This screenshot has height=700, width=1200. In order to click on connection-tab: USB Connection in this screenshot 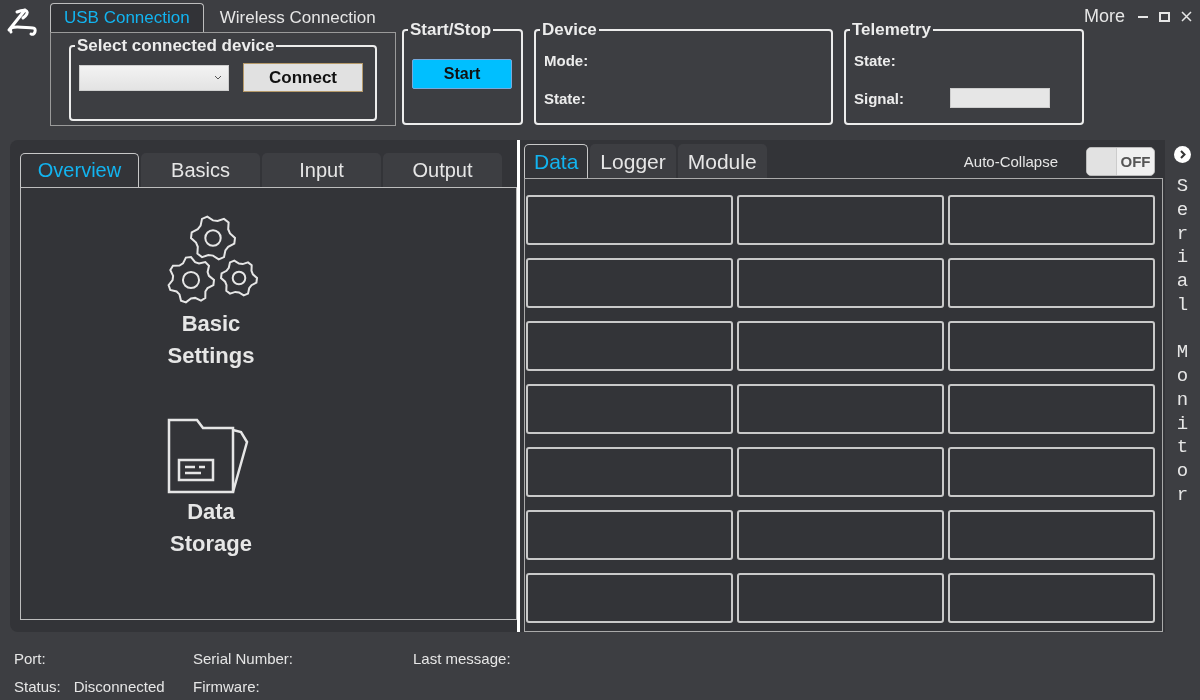, I will do `click(127, 17)`.